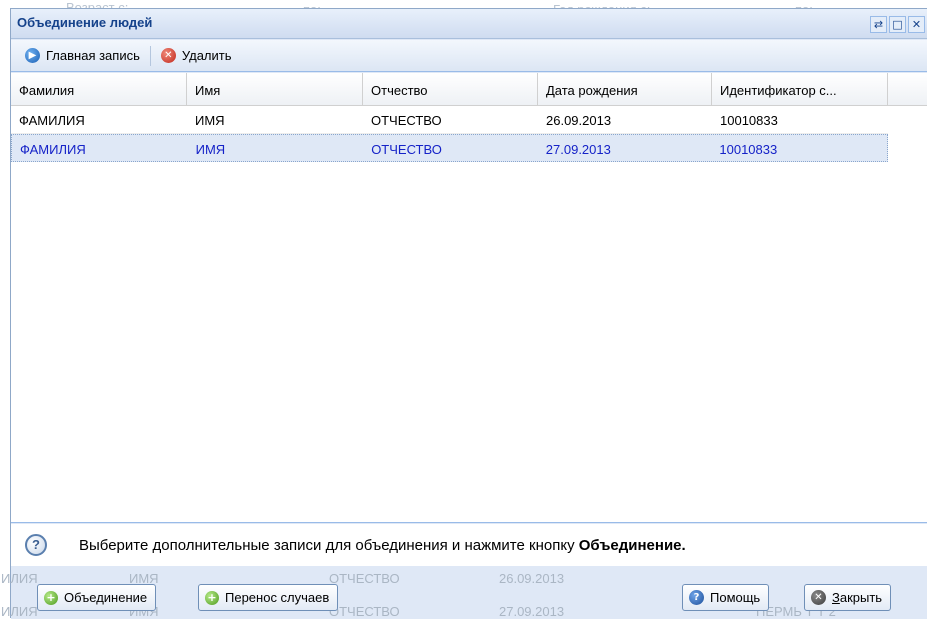 This screenshot has height=628, width=927. I want to click on bg-row2-patronymic: ОТЧЕСТВО, so click(364, 611).